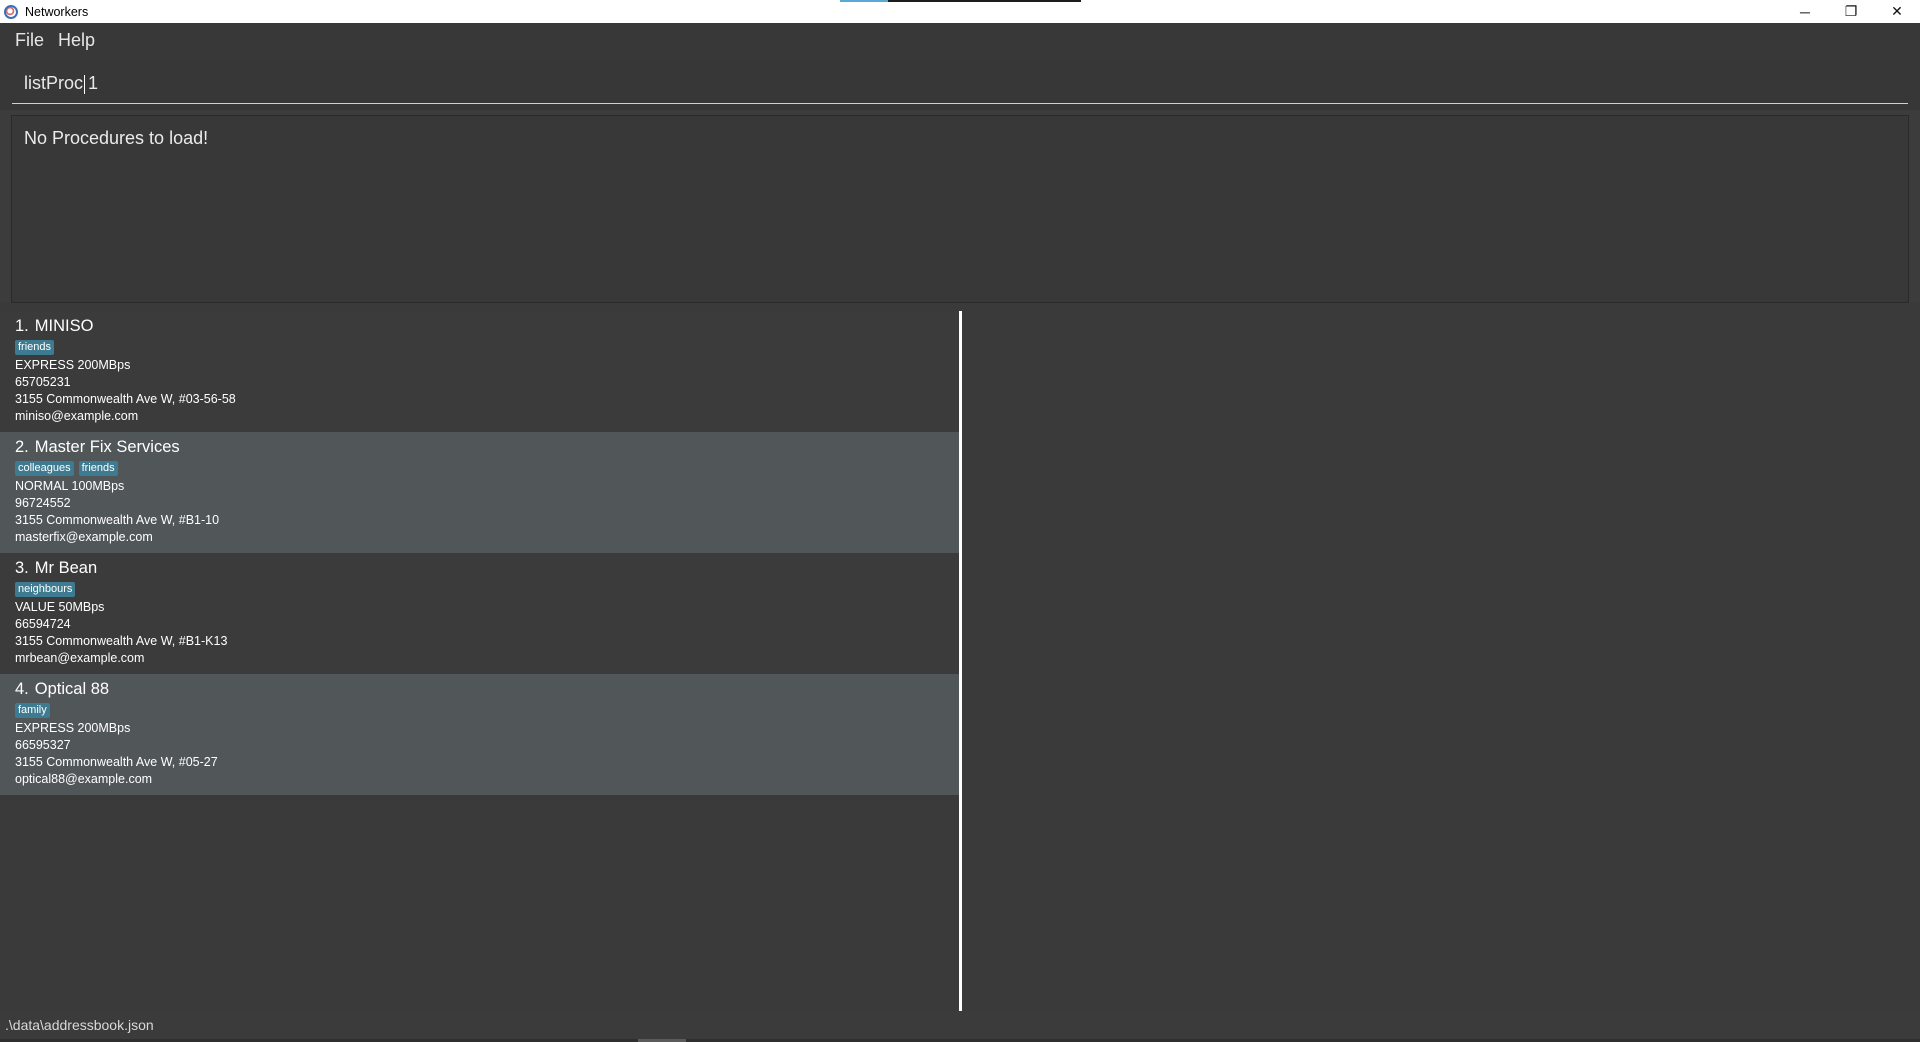 The height and width of the screenshot is (1042, 1920). What do you see at coordinates (84, 84) in the screenshot?
I see `text-caret` at bounding box center [84, 84].